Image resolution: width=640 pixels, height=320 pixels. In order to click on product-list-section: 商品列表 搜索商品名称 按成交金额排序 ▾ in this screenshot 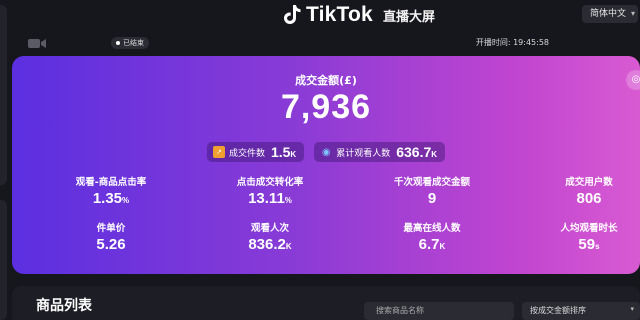, I will do `click(326, 303)`.